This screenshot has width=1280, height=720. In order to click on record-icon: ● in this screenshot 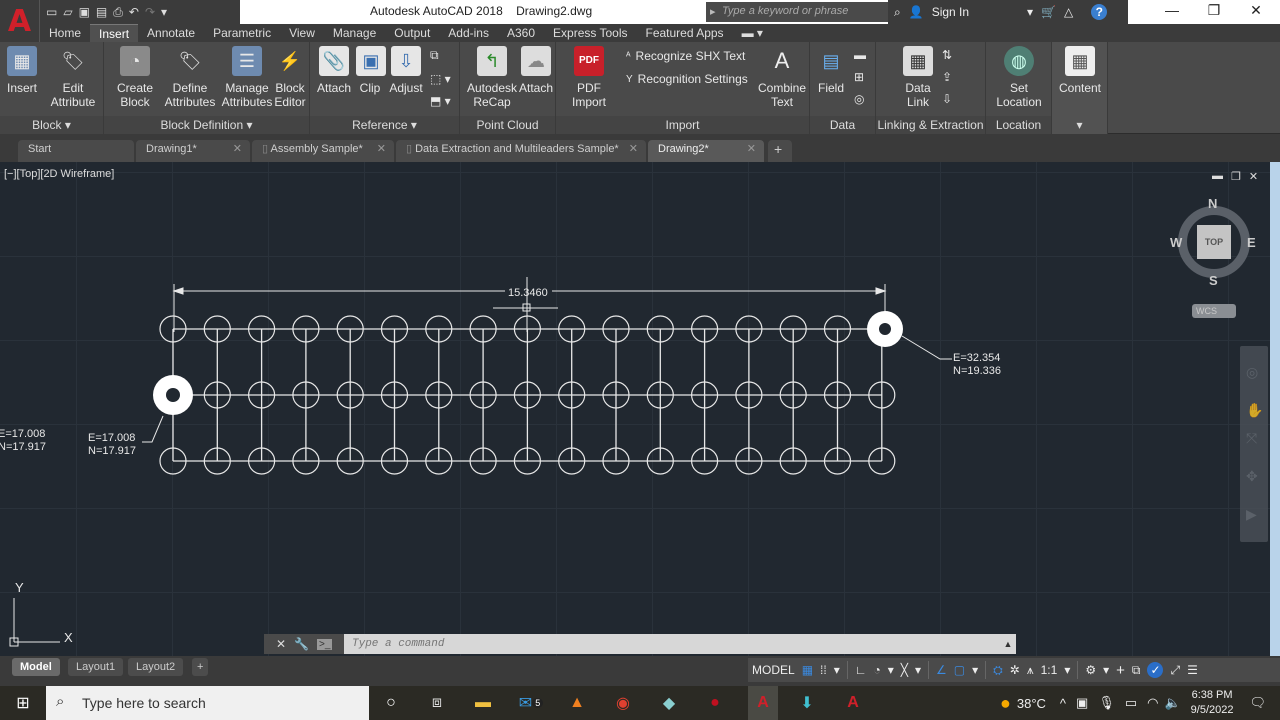, I will do `click(715, 703)`.